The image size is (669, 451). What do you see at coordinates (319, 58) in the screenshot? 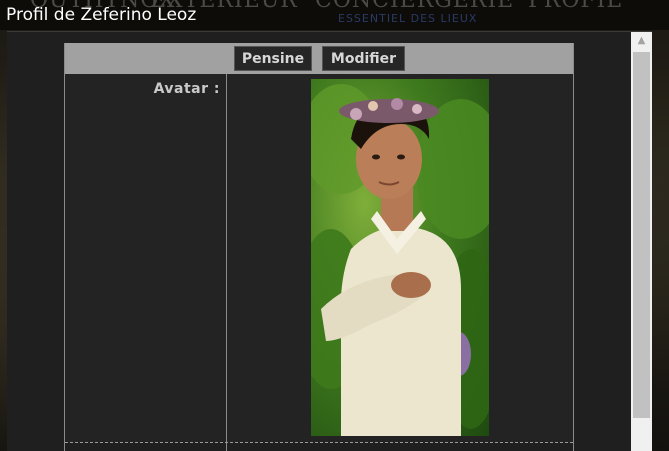
I see `profile-toolbar: Pensine Modifier` at bounding box center [319, 58].